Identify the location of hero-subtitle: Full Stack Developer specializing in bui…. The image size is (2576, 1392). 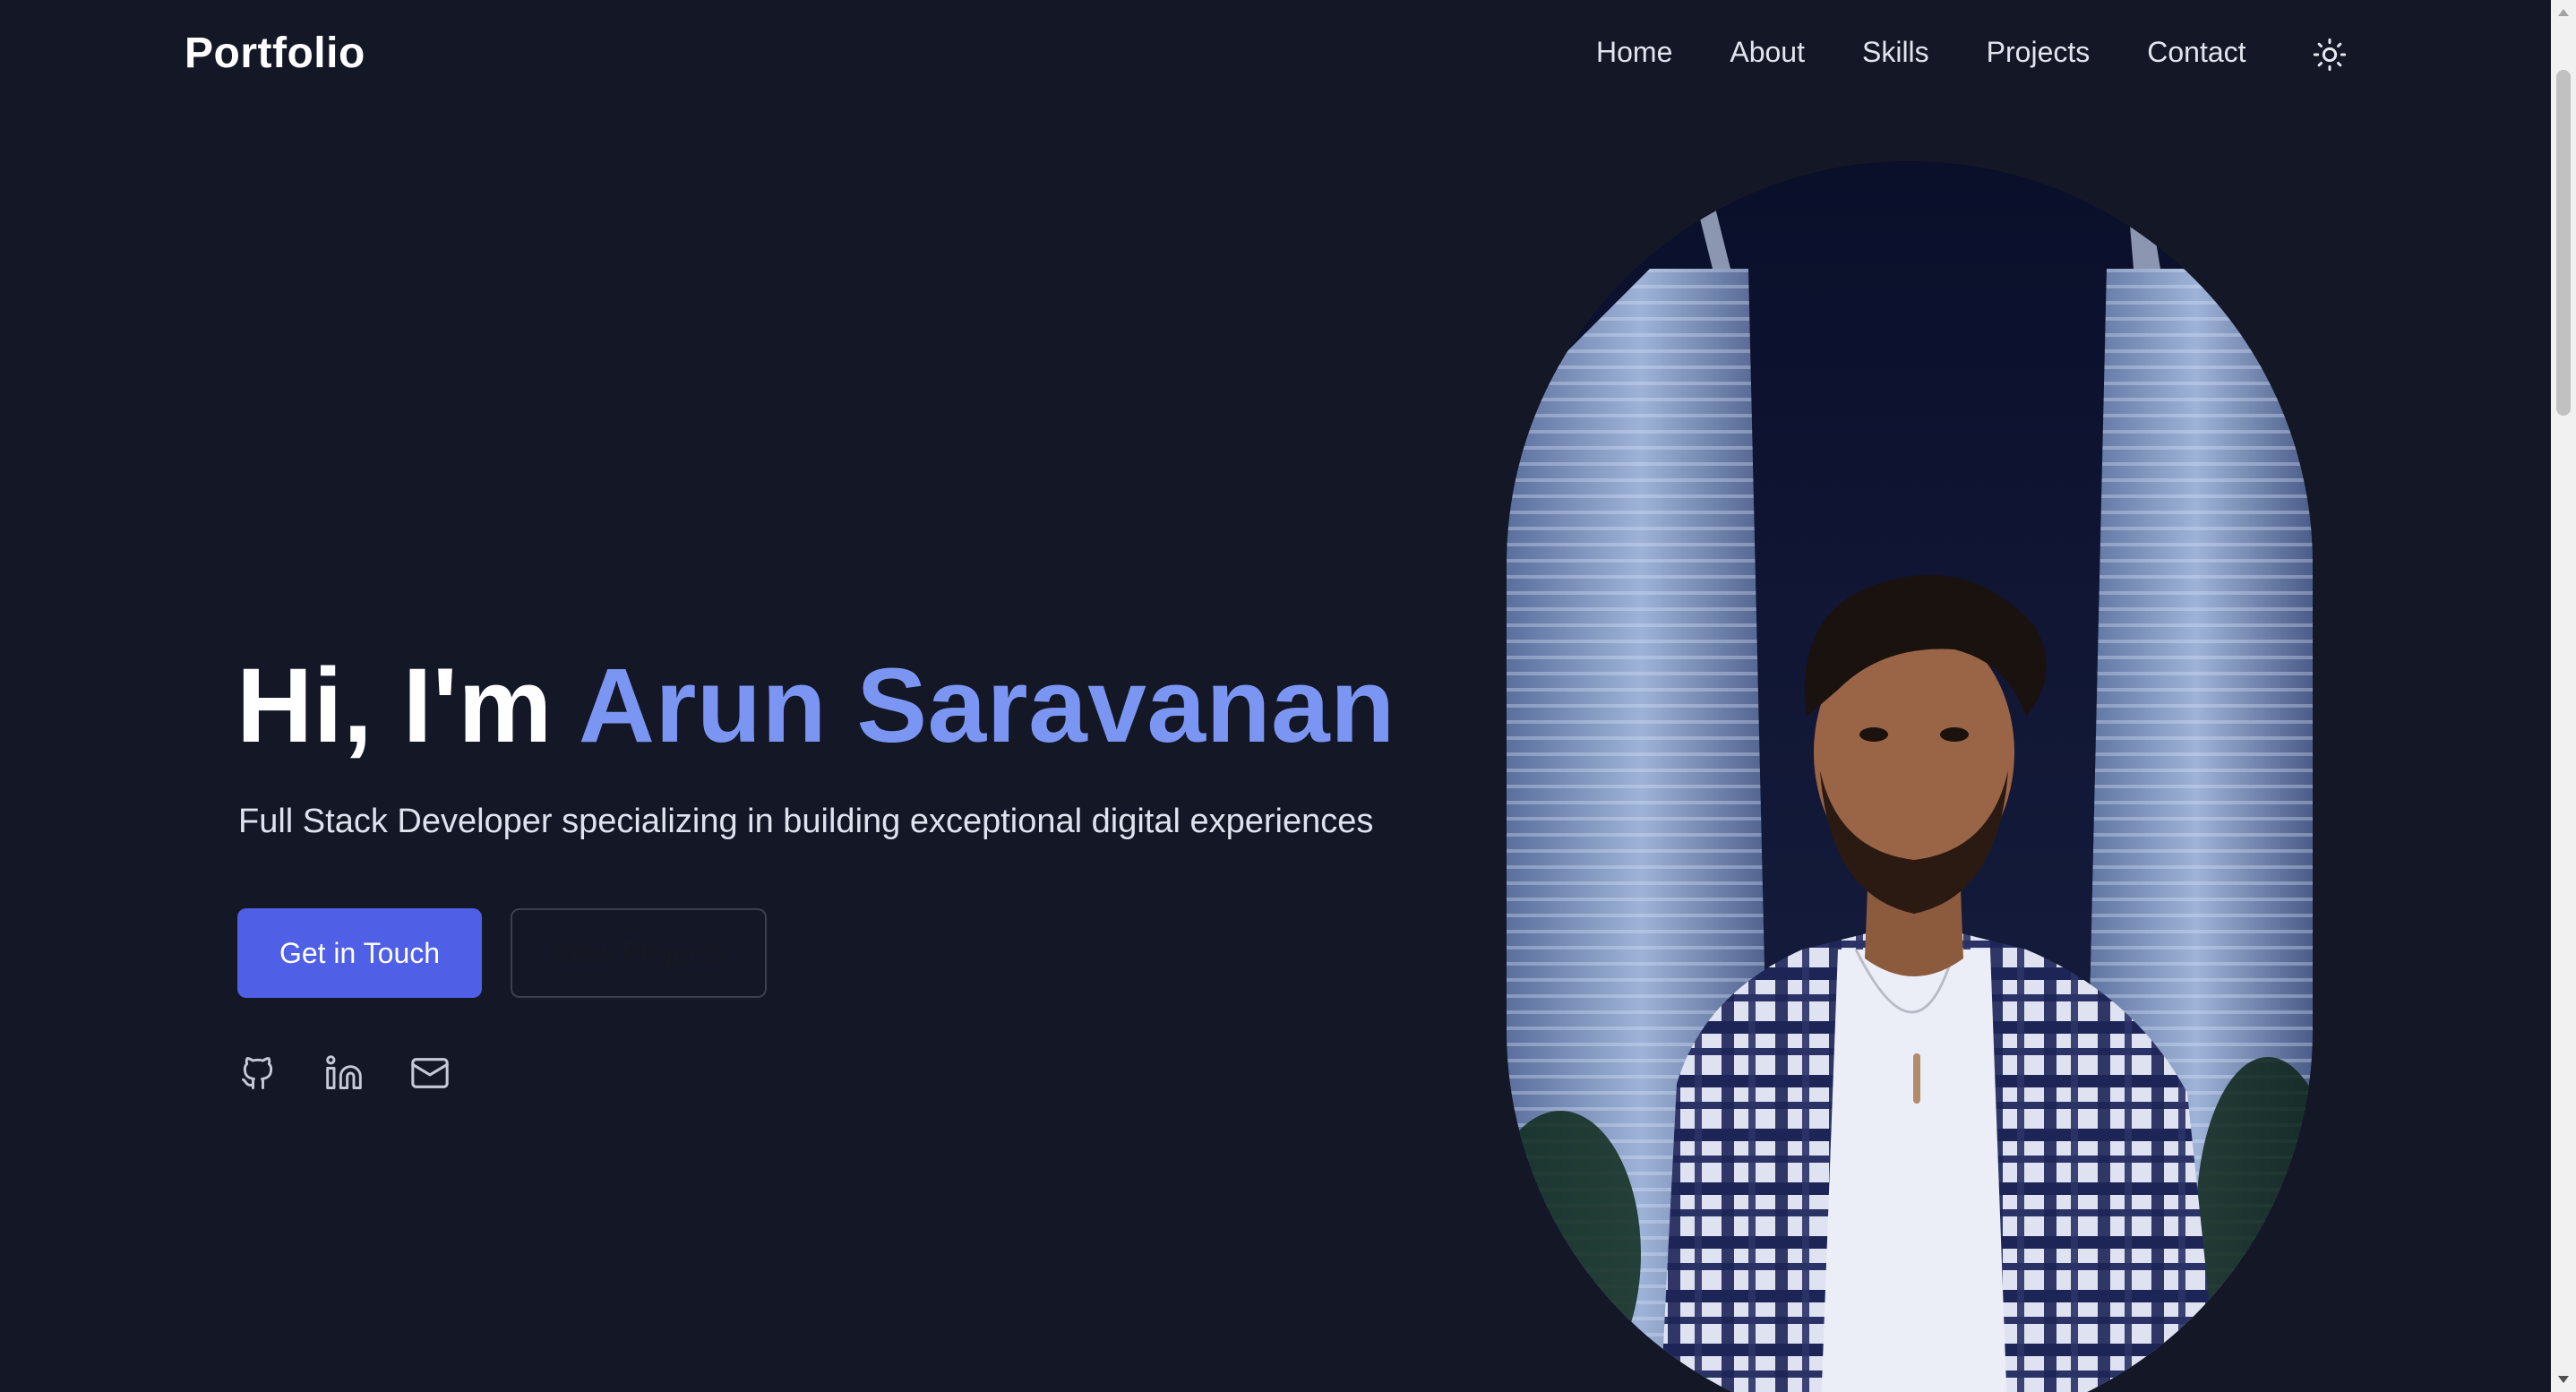
(806, 821).